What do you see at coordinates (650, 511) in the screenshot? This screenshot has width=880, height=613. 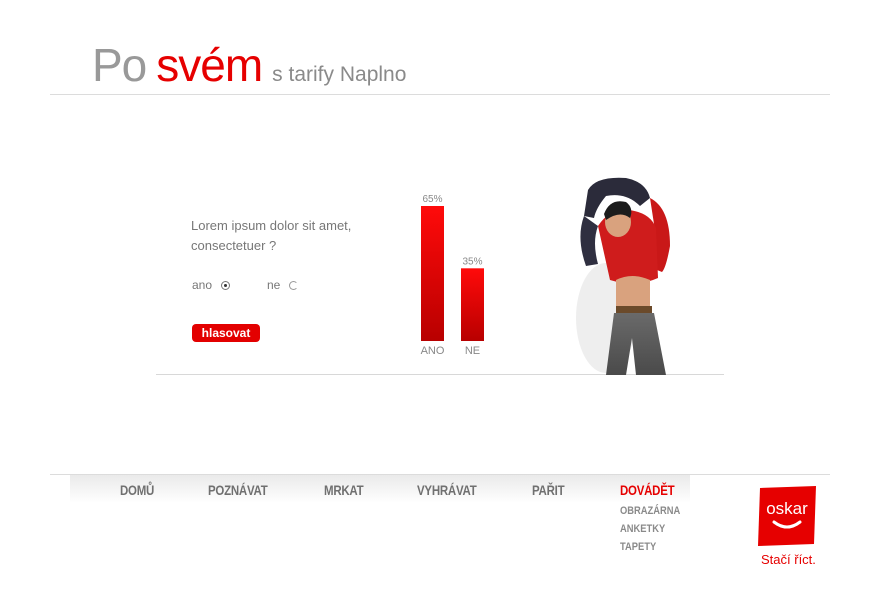 I see `subnav-obrazarna: OBRAZÁRNA` at bounding box center [650, 511].